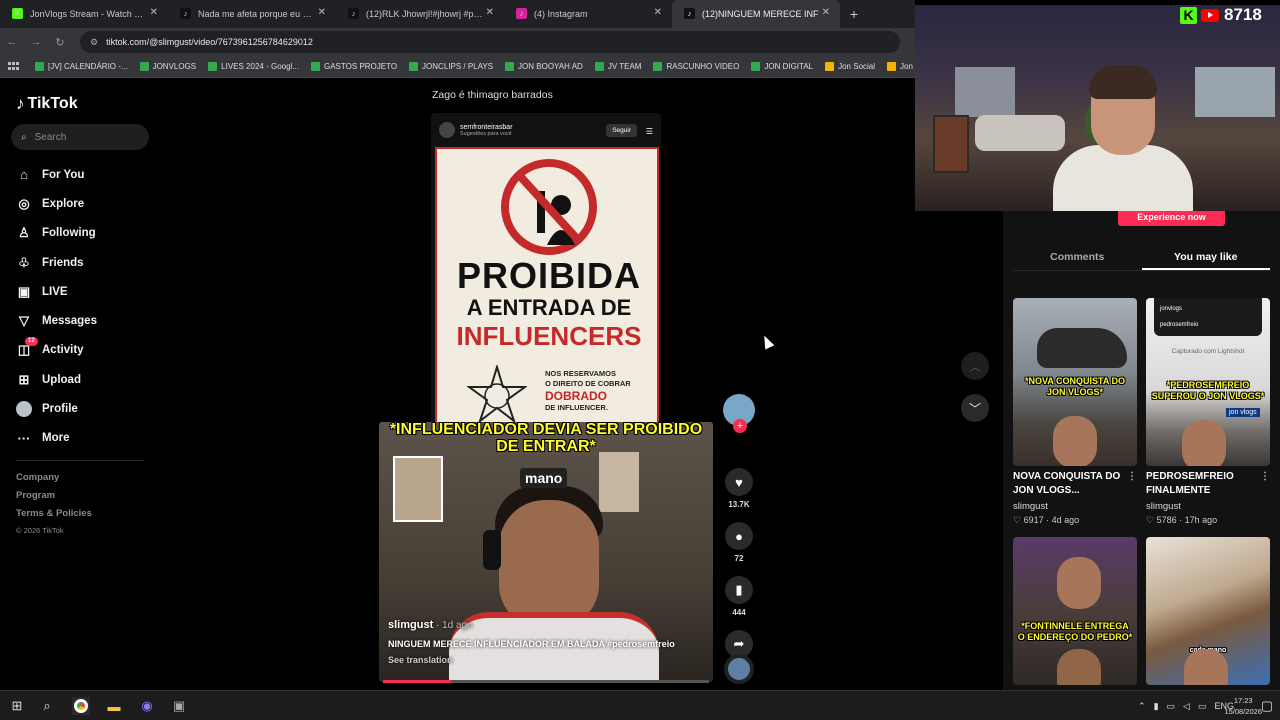  Describe the element at coordinates (892, 66) in the screenshot. I see `bookmark-icon` at that location.